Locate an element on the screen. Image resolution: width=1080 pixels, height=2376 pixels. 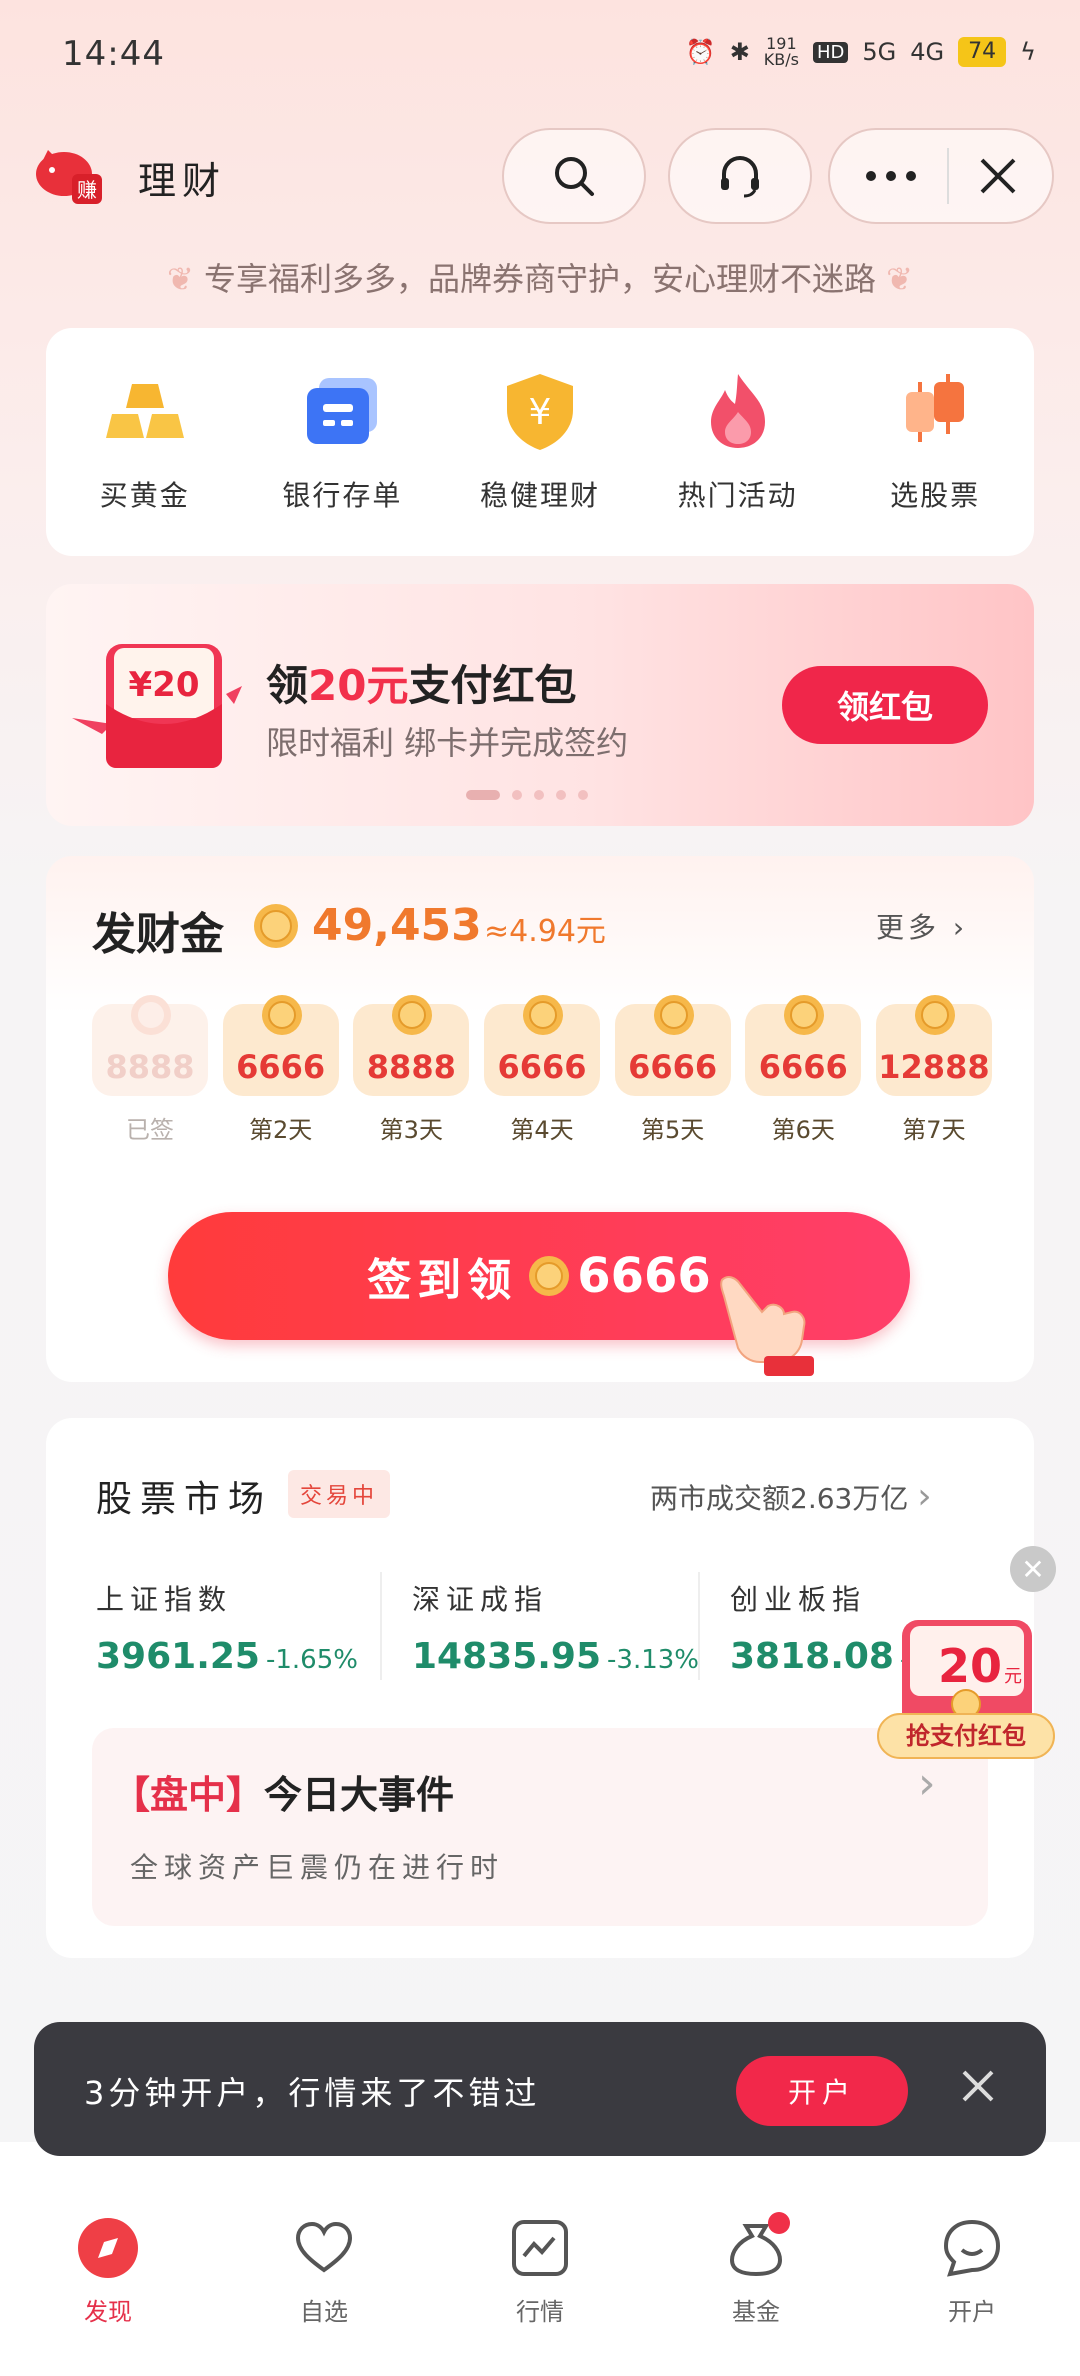
signal-5g-icon: 5G is located at coordinates (879, 52).